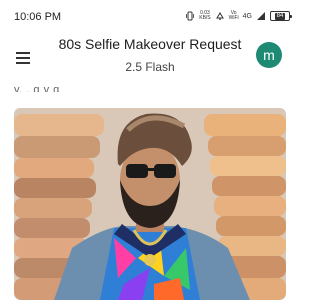  What do you see at coordinates (269, 55) in the screenshot?
I see `avatar: m` at bounding box center [269, 55].